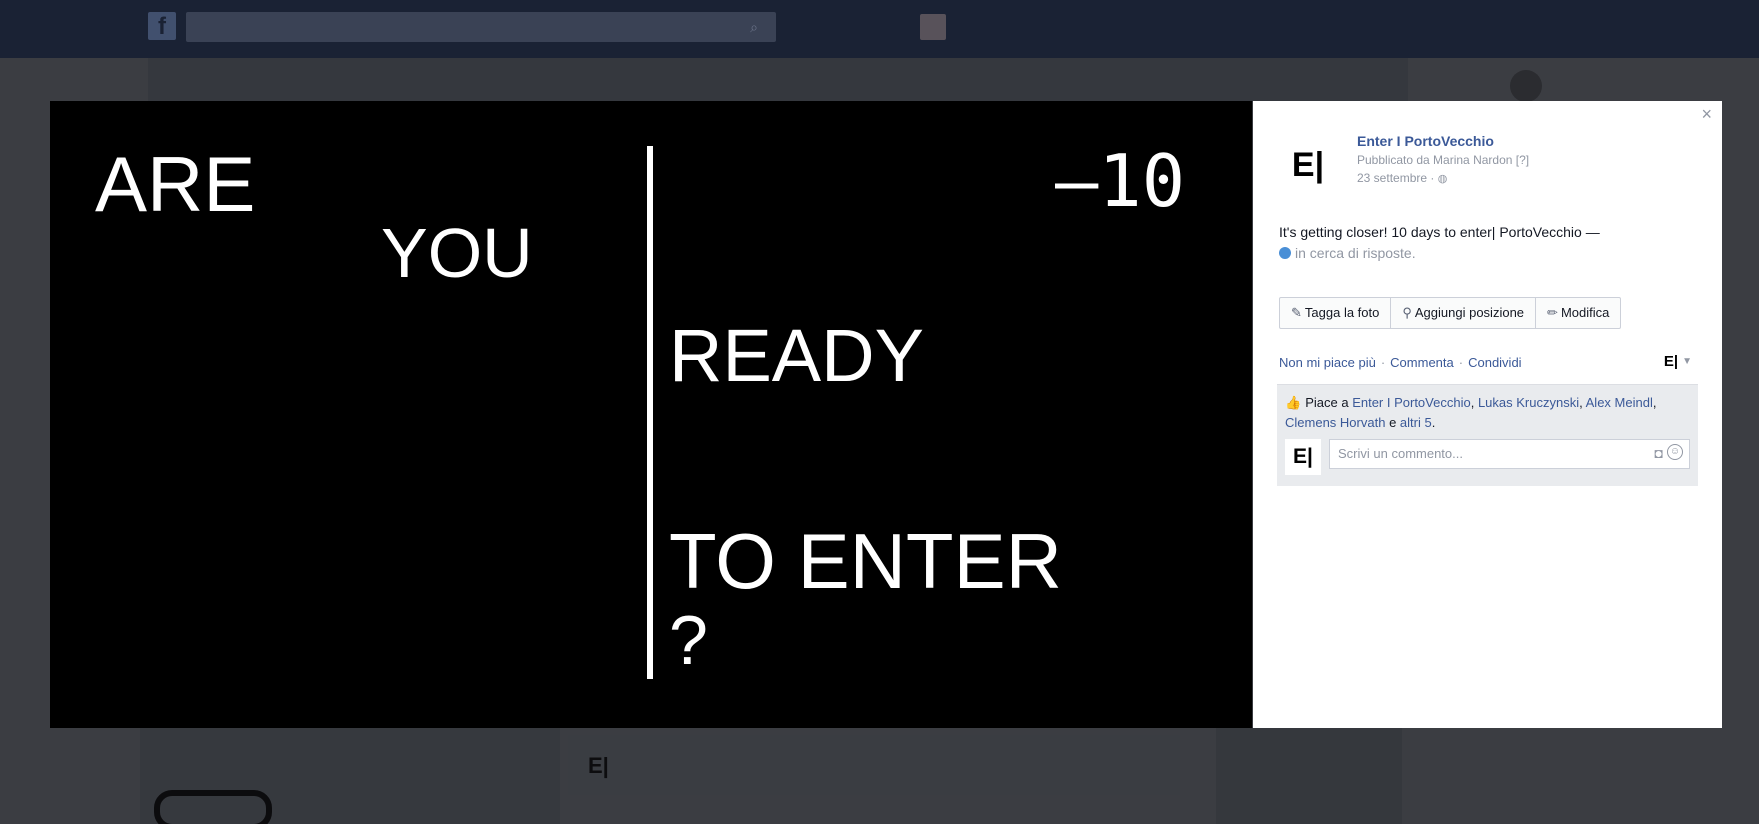  What do you see at coordinates (1552, 312) in the screenshot?
I see `pencil-icon: ✏` at bounding box center [1552, 312].